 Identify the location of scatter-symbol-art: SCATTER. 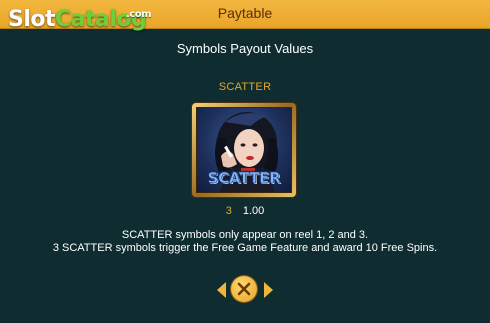
(244, 150).